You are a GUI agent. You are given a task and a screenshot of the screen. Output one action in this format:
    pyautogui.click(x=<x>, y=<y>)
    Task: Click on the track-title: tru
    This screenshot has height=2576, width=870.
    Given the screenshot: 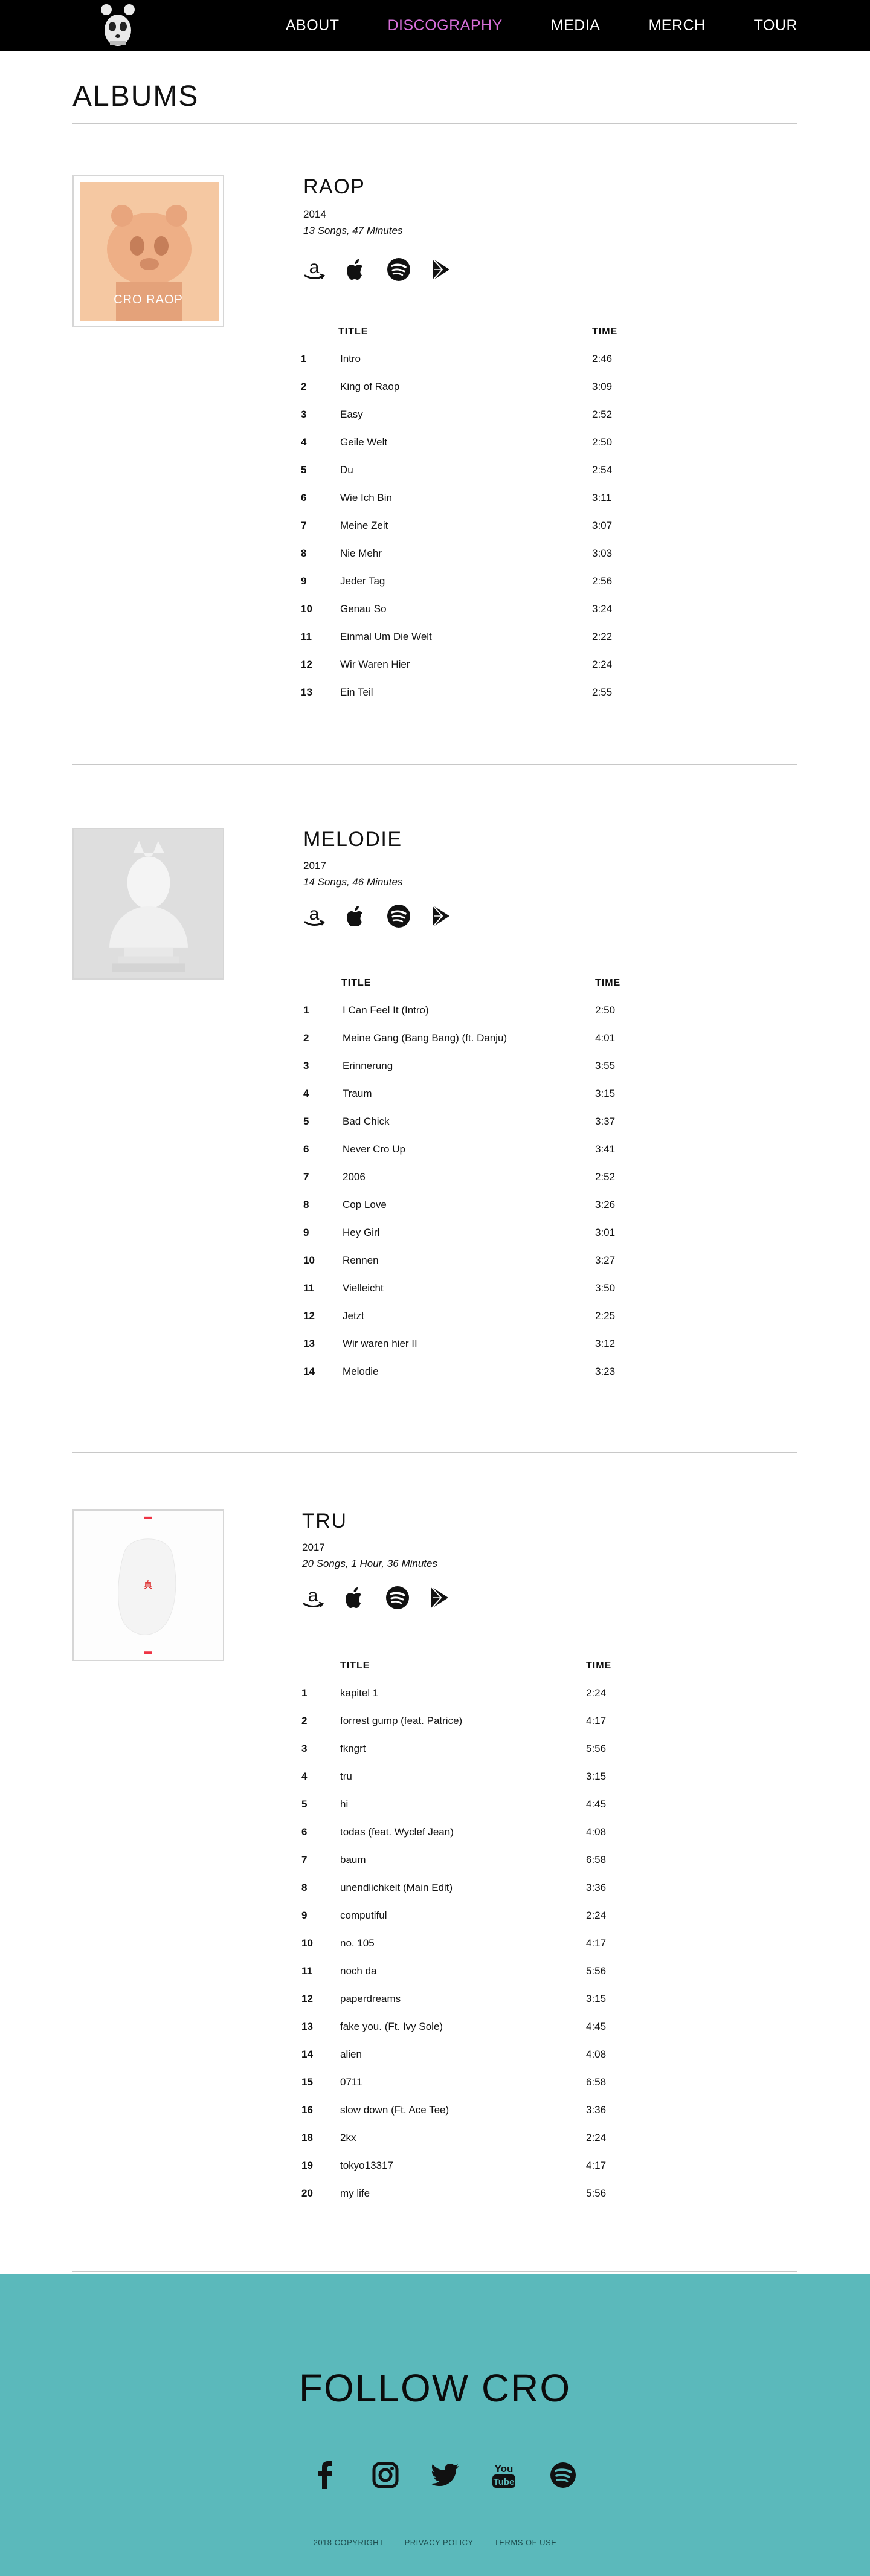 What is the action you would take?
    pyautogui.click(x=346, y=1777)
    